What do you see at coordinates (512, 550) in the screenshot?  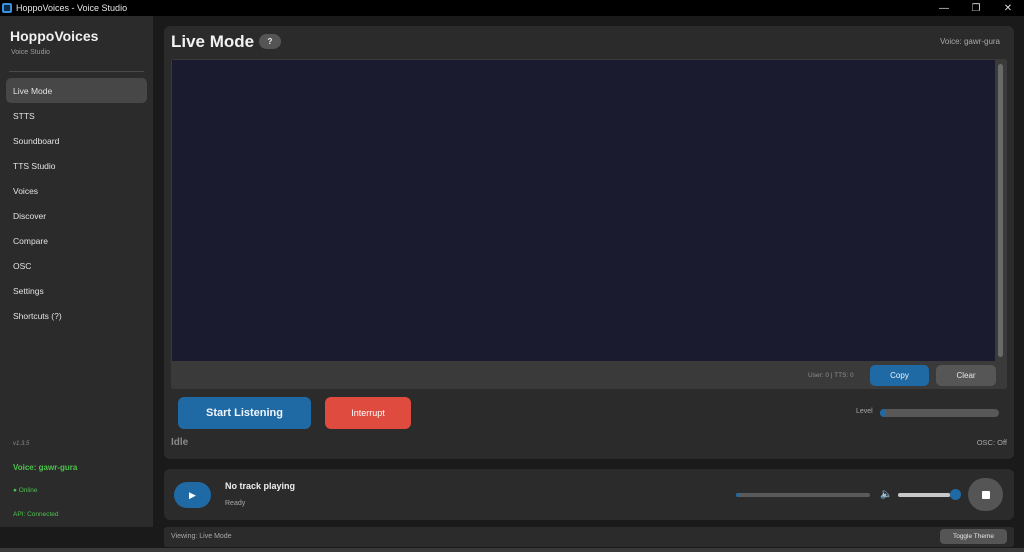 I see `window-bottom-edge` at bounding box center [512, 550].